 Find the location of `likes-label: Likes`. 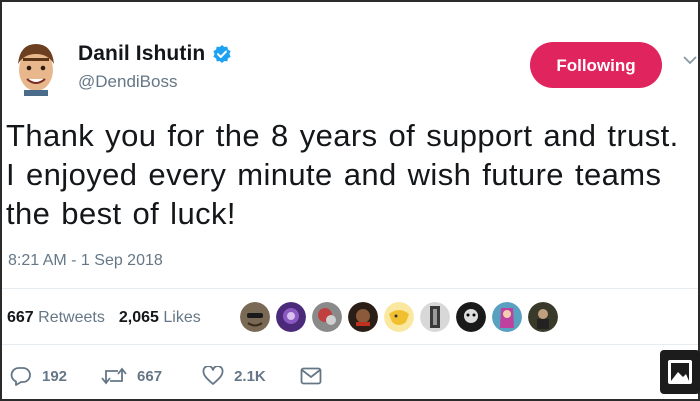

likes-label: Likes is located at coordinates (182, 317).